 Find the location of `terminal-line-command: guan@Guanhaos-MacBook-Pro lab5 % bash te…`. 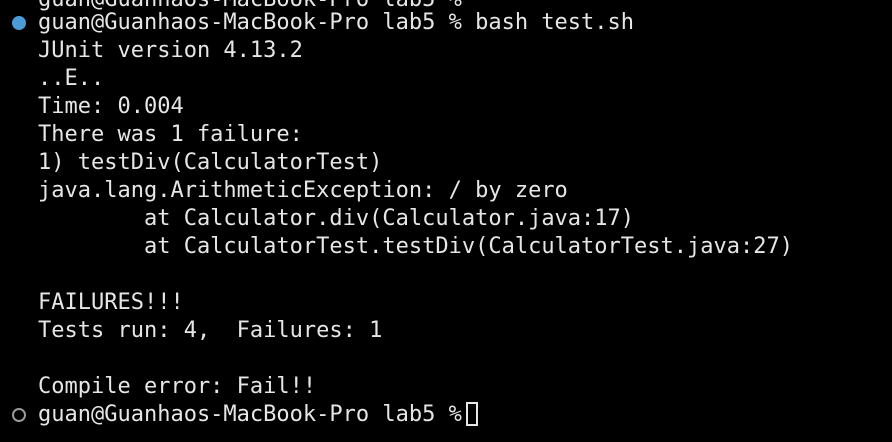

terminal-line-command: guan@Guanhaos-MacBook-Pro lab5 % bash te… is located at coordinates (336, 22).